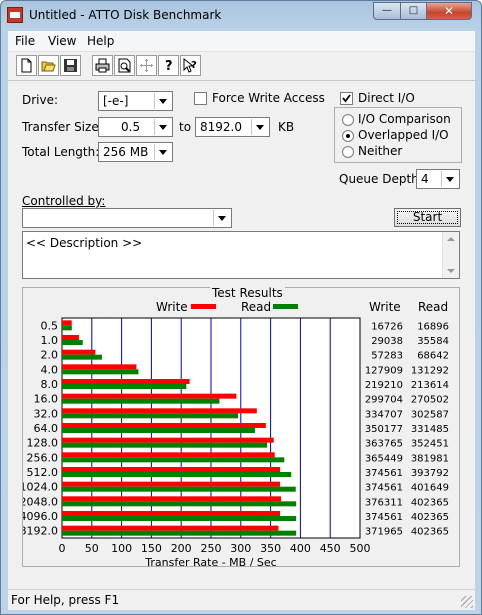  Describe the element at coordinates (384, 517) in the screenshot. I see `write-value: 374561` at that location.